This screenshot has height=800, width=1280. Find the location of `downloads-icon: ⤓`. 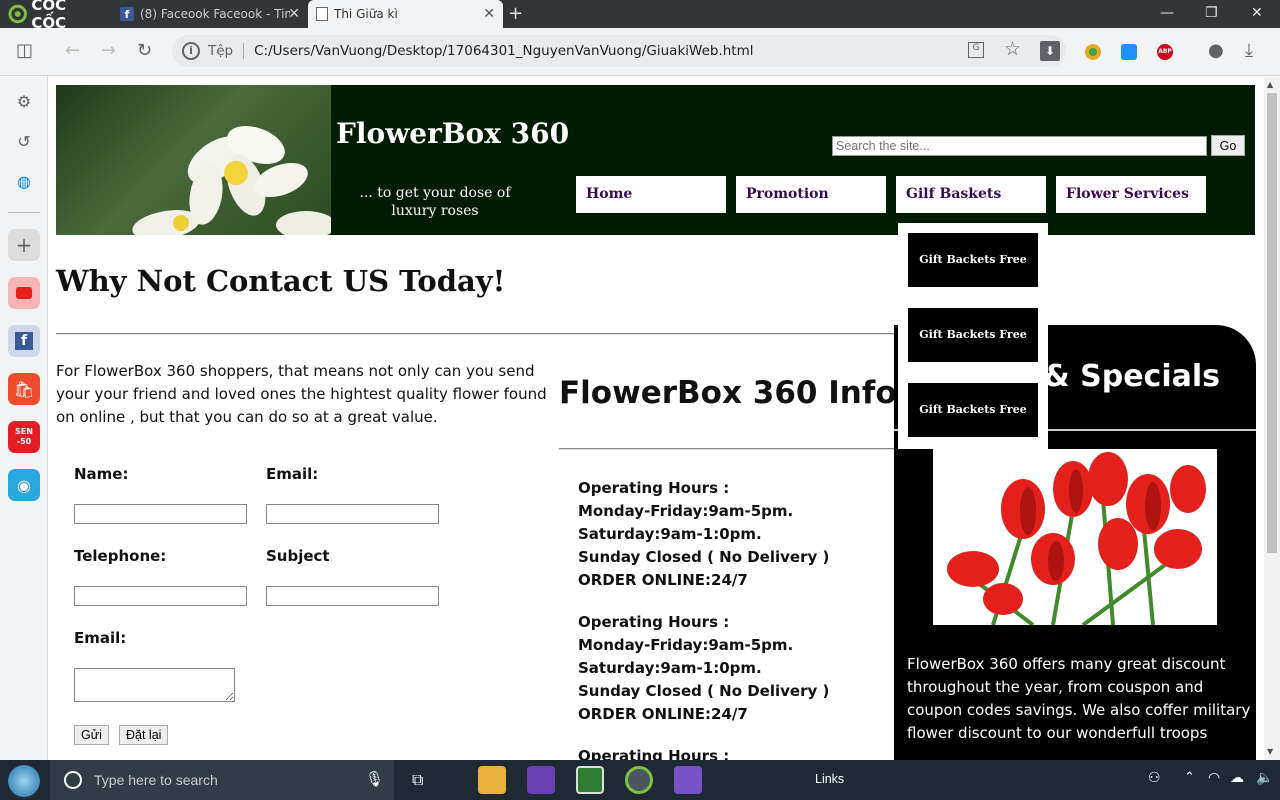

downloads-icon: ⤓ is located at coordinates (1249, 50).